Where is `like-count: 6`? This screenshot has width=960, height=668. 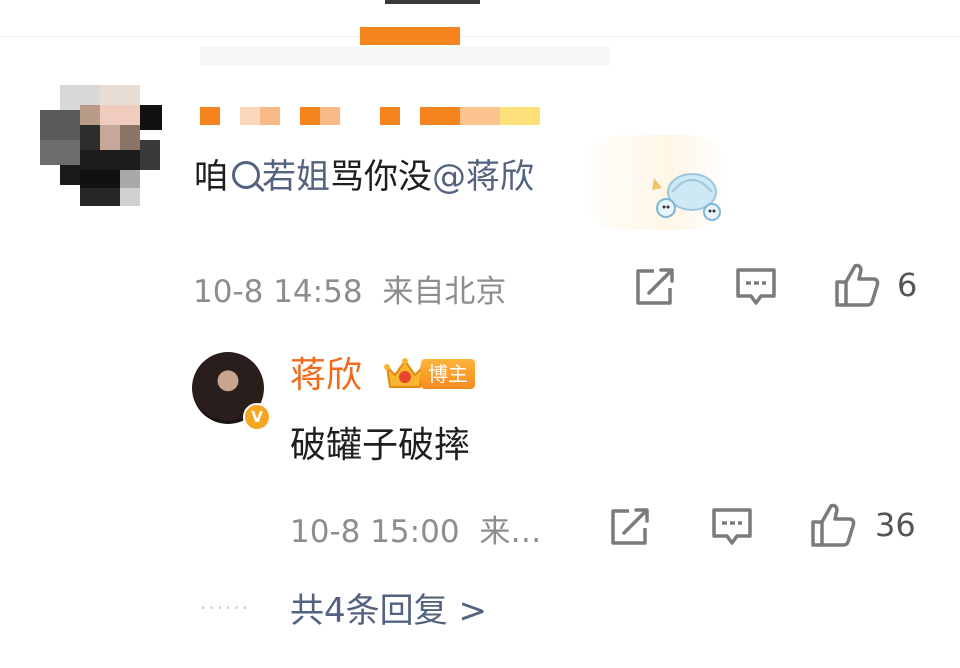 like-count: 6 is located at coordinates (907, 285).